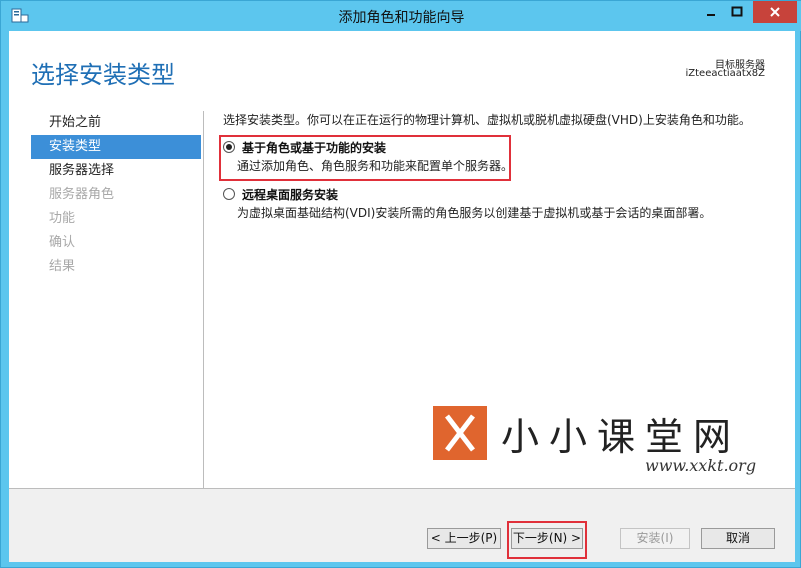 The width and height of the screenshot is (801, 568). I want to click on close-icon, so click(775, 12).